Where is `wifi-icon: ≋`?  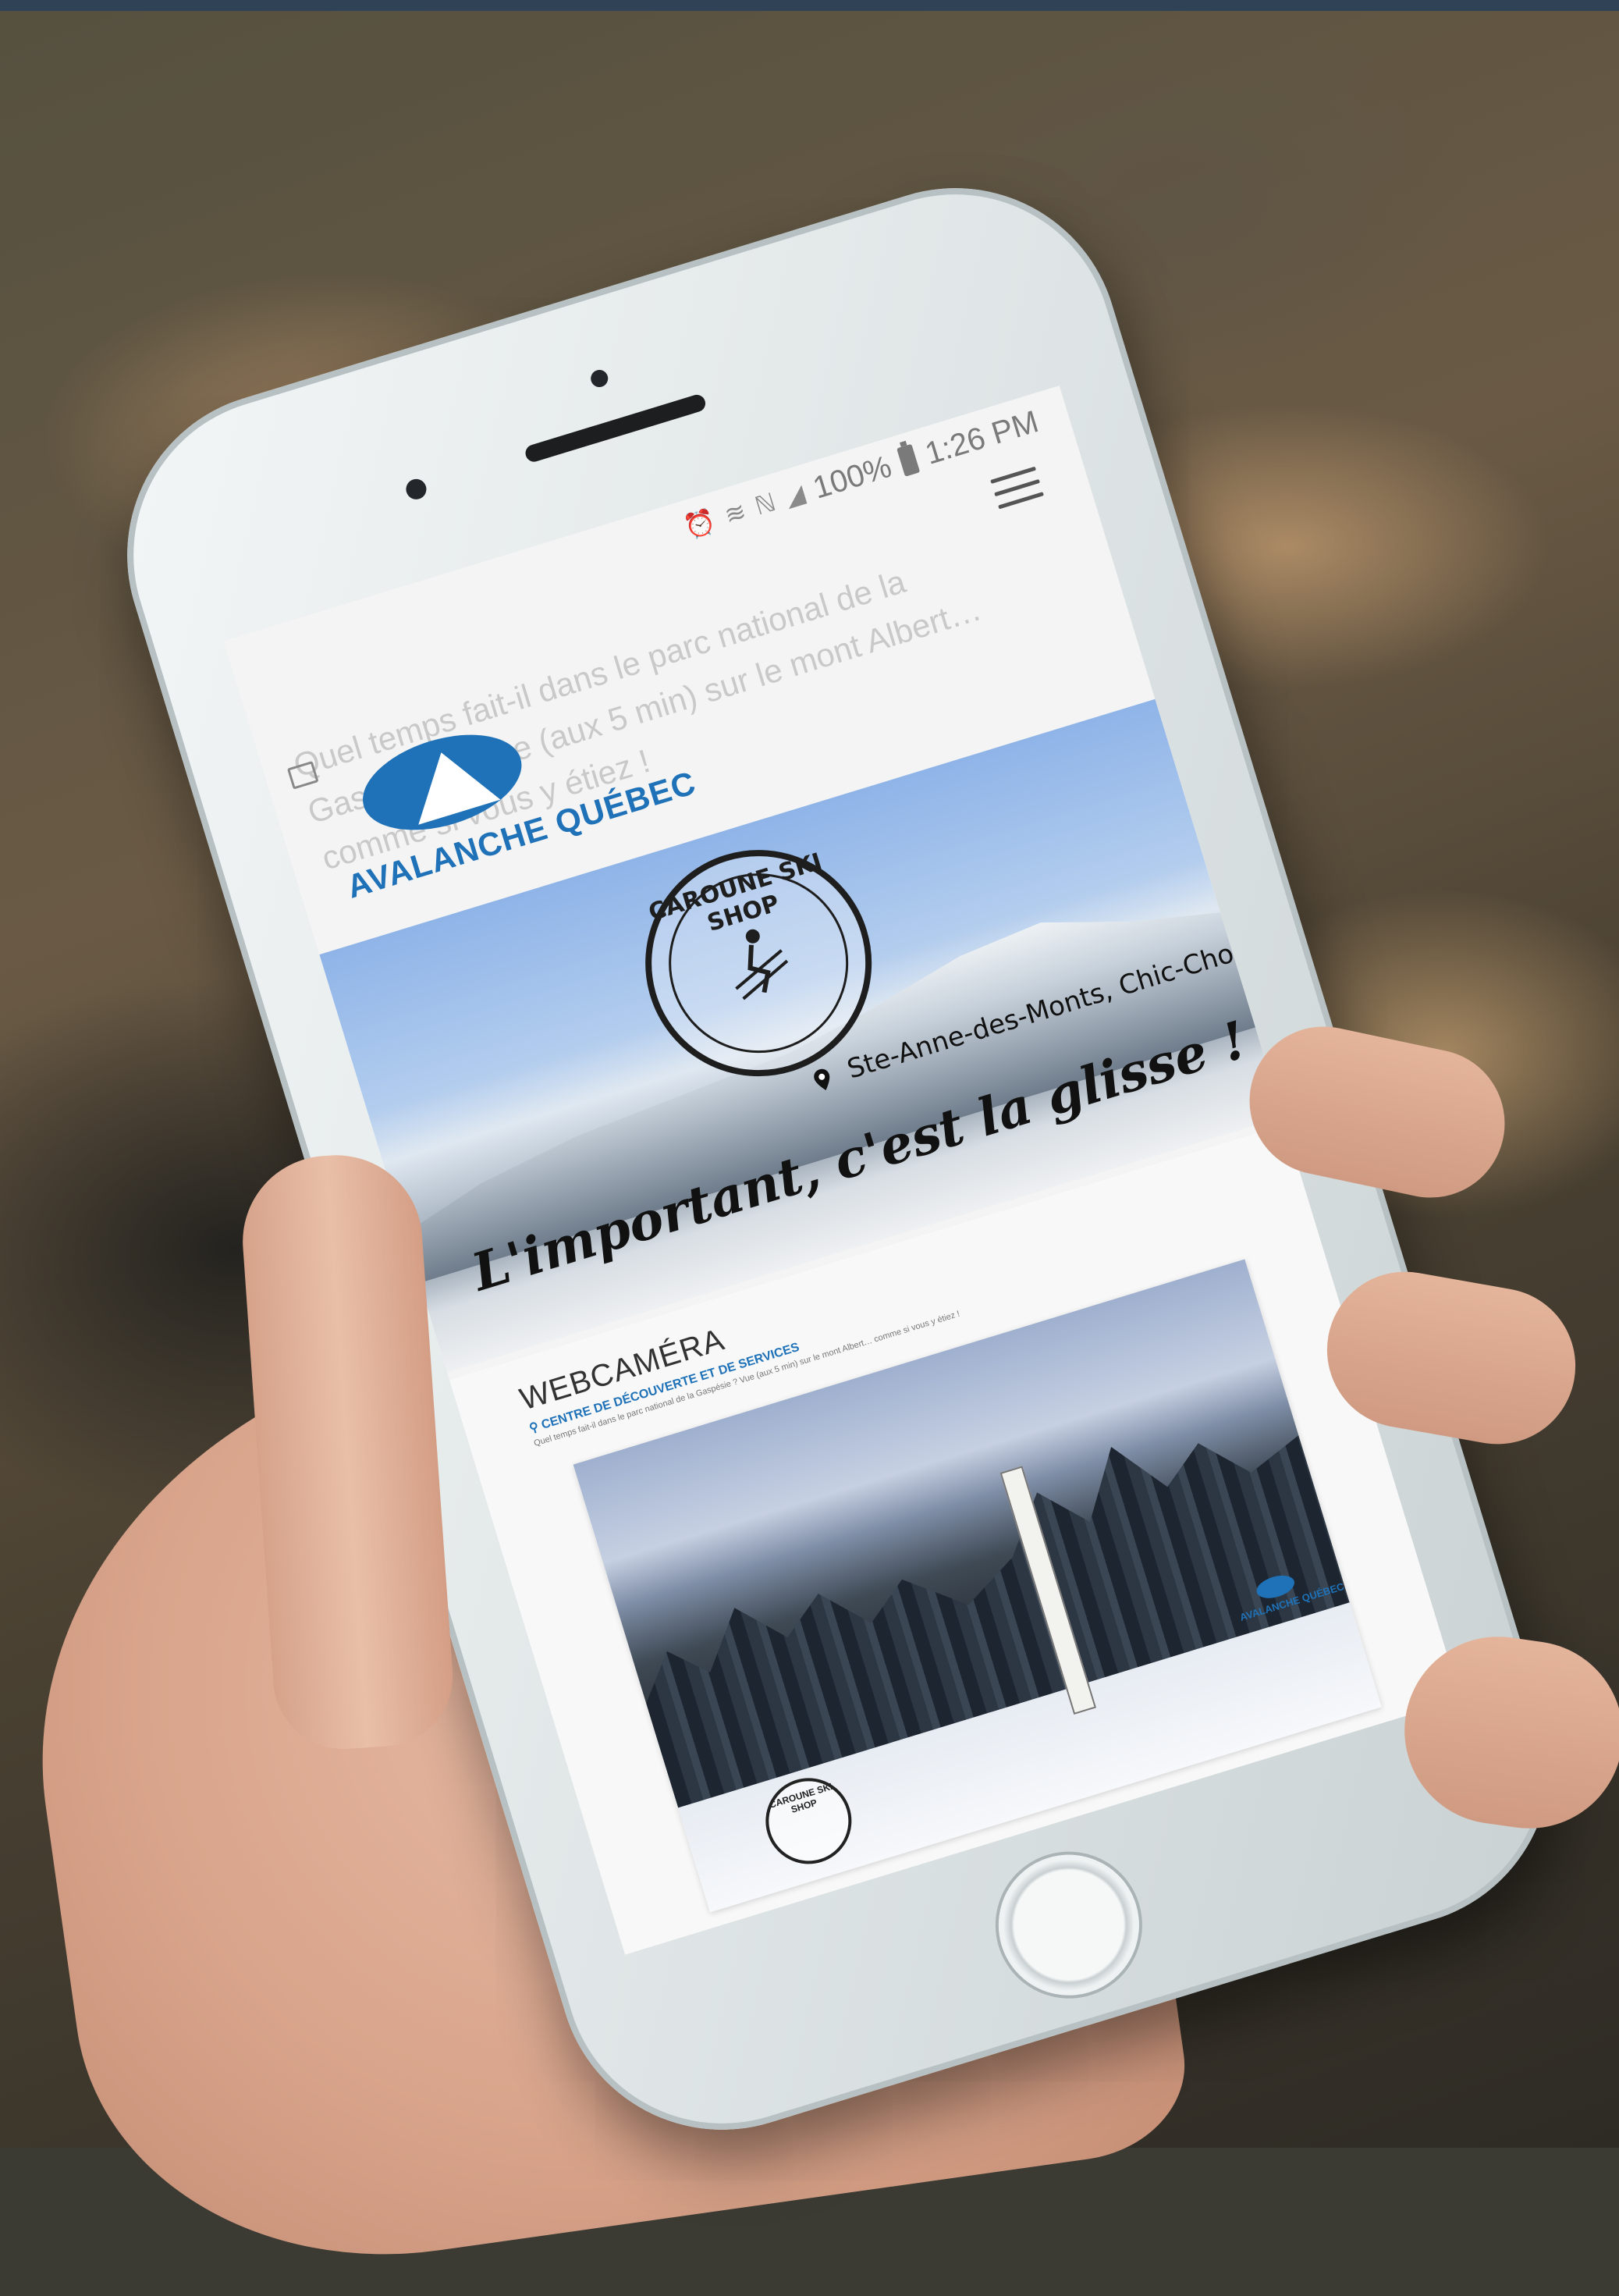 wifi-icon: ≋ is located at coordinates (735, 513).